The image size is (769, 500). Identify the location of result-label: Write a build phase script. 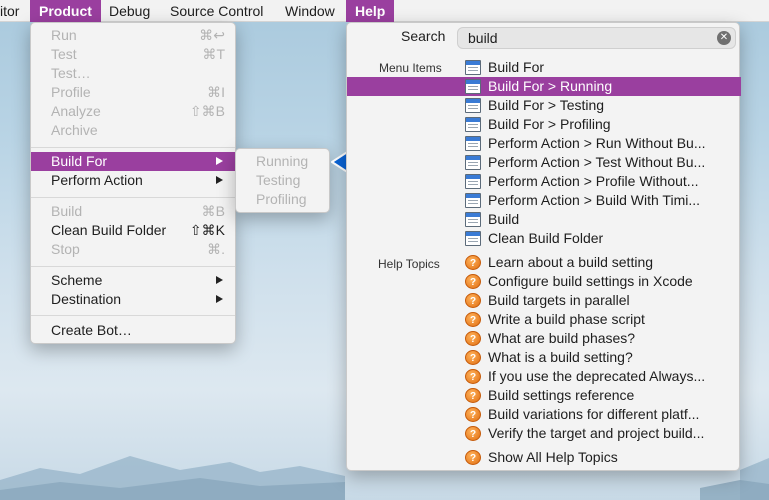
(566, 319).